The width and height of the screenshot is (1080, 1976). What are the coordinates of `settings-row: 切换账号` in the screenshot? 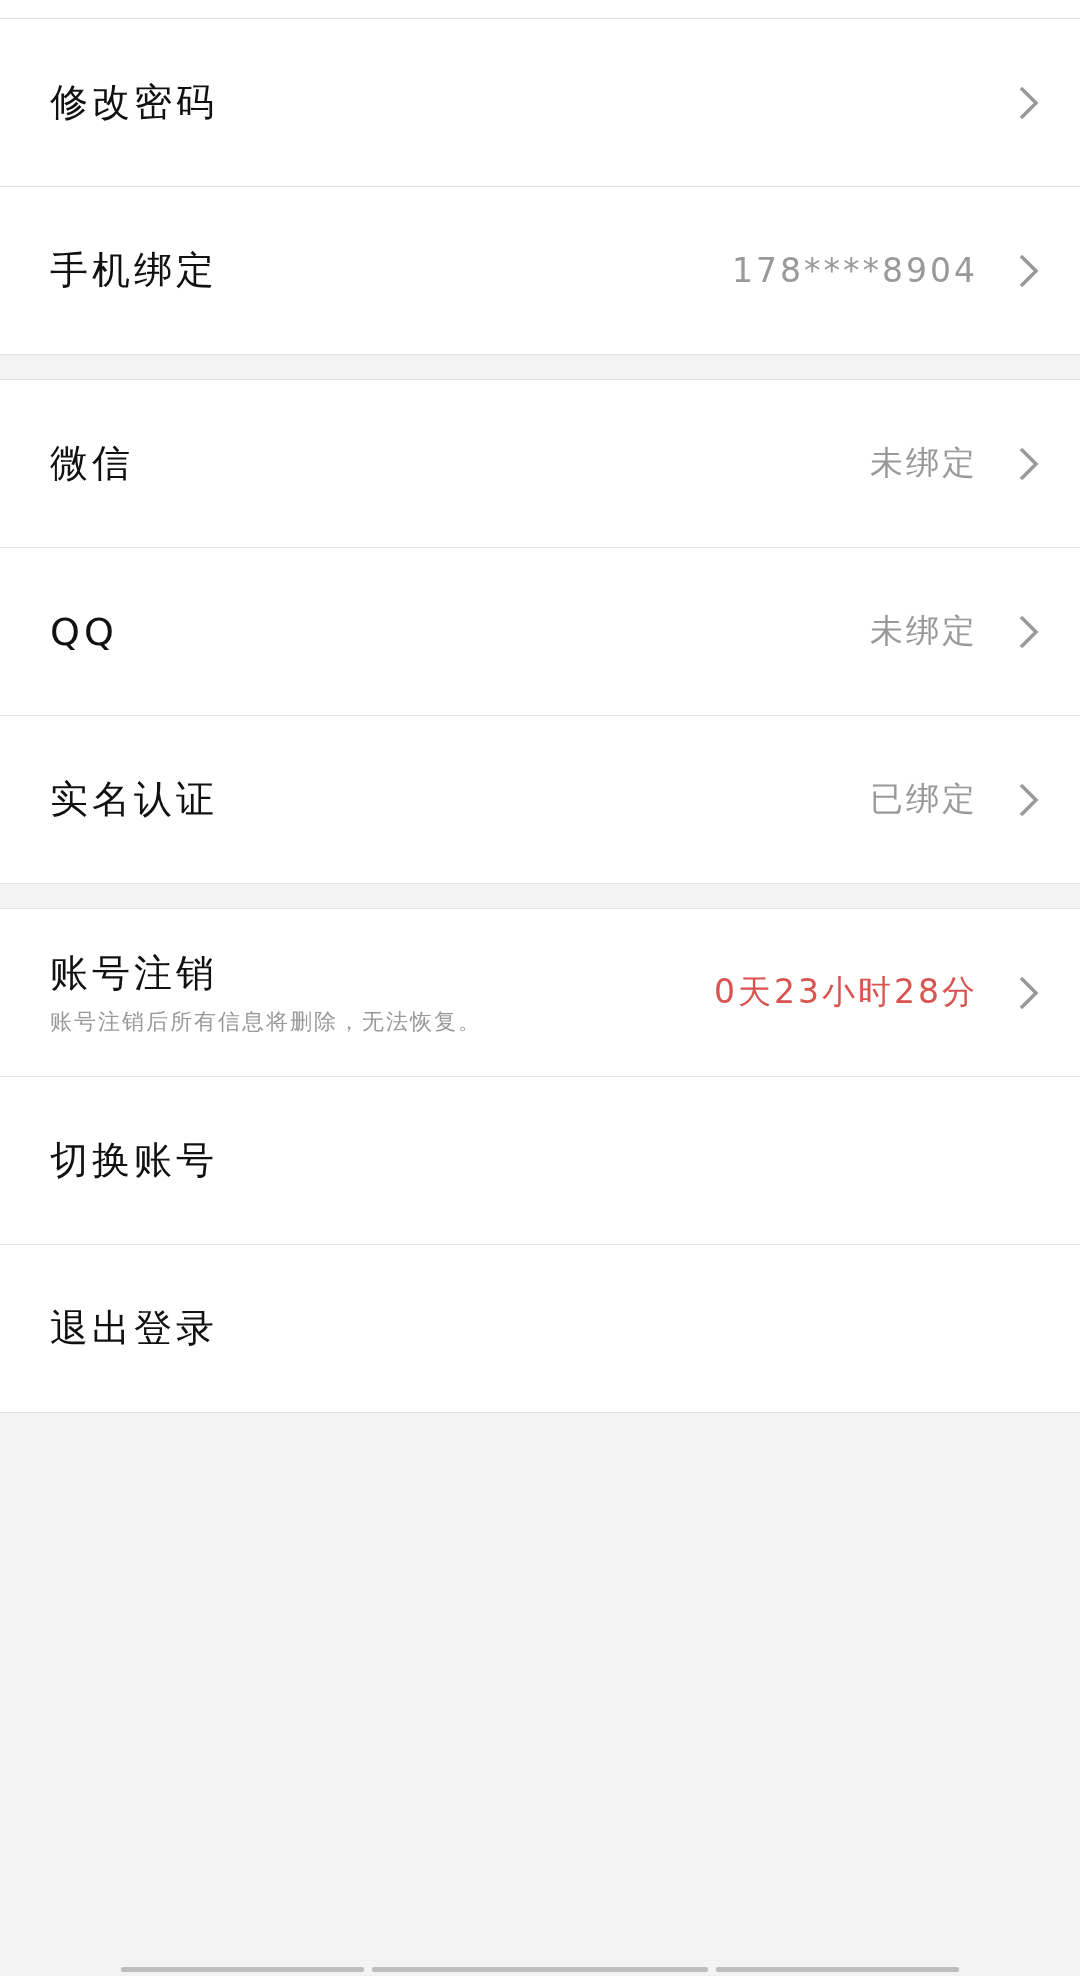 It's located at (540, 1161).